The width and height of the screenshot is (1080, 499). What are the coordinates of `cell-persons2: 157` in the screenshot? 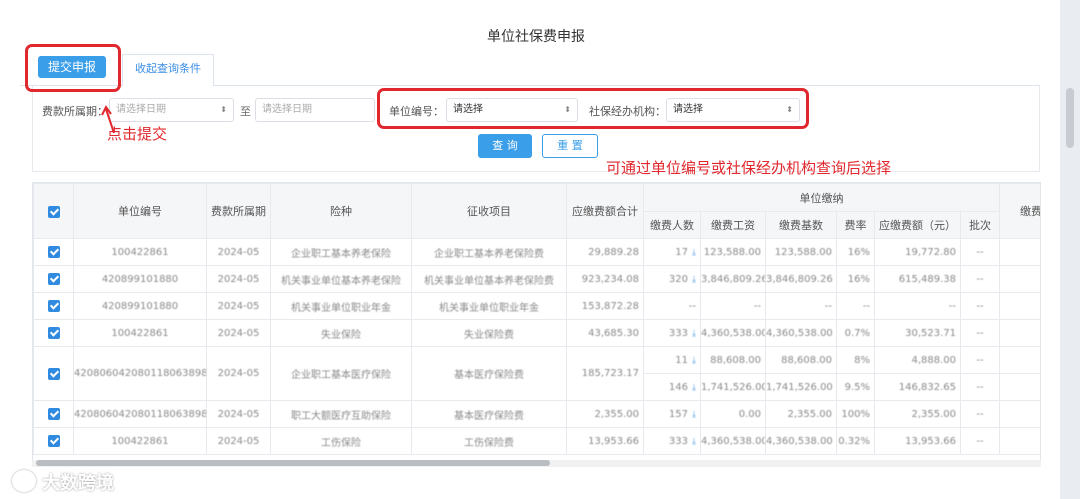 It's located at (1019, 360).